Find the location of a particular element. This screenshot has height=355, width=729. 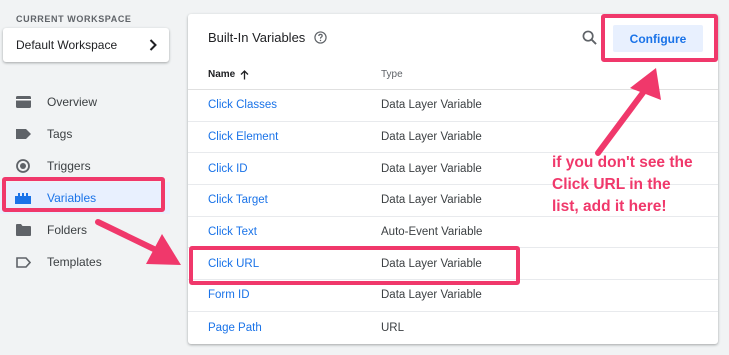

sidebar-item-label: Triggers is located at coordinates (69, 166).